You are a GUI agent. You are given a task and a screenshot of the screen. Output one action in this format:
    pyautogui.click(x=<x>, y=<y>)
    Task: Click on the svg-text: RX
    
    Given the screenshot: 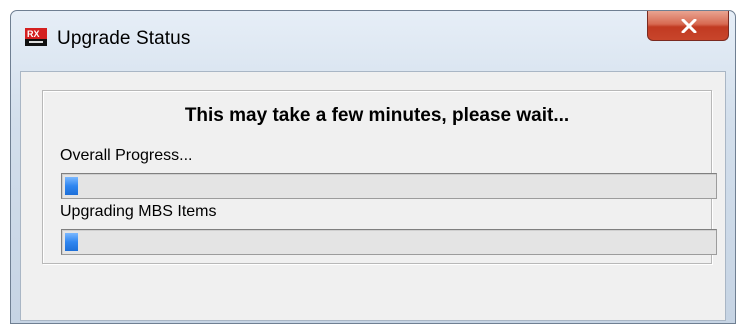 What is the action you would take?
    pyautogui.click(x=33, y=34)
    